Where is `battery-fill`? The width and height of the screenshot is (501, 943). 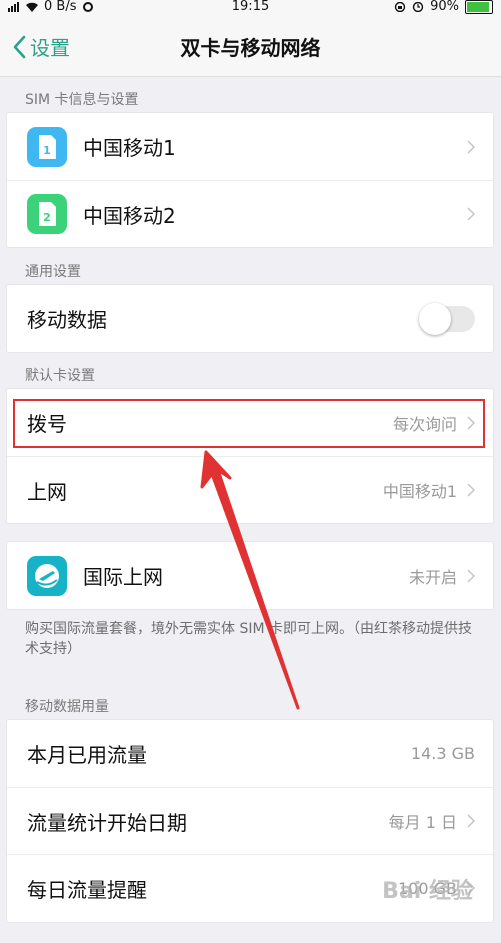
battery-fill is located at coordinates (478, 7).